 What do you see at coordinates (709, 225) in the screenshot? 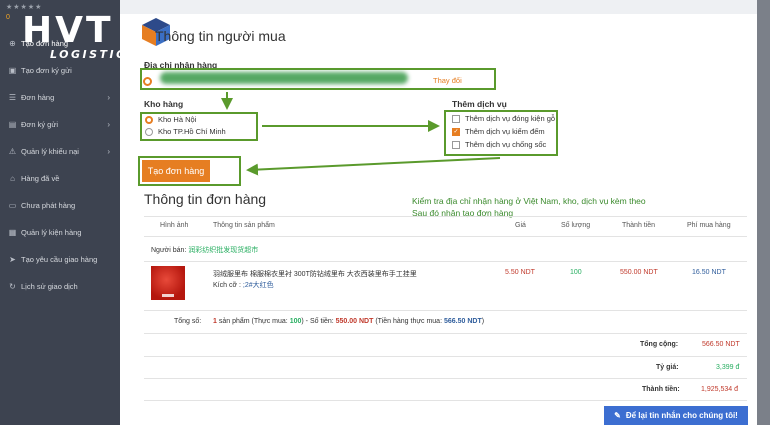
I see `col-header-fee: Phí mua hàng` at bounding box center [709, 225].